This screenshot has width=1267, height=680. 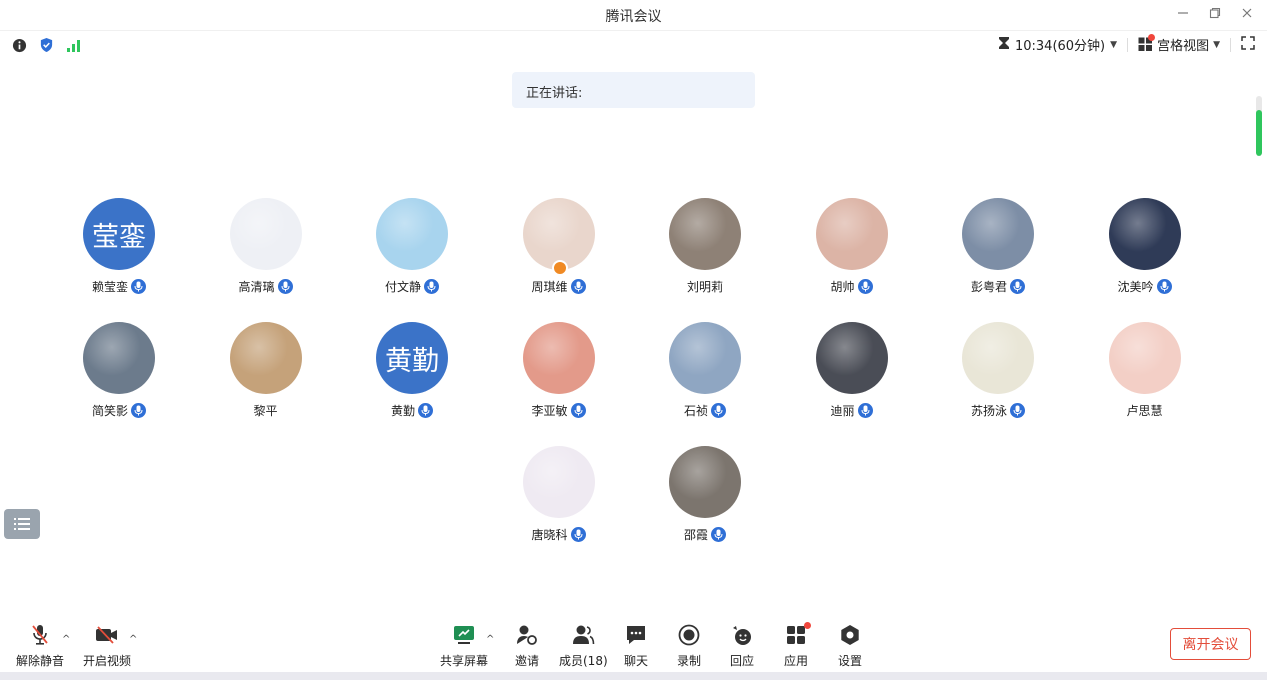 What do you see at coordinates (998, 370) in the screenshot?
I see `participant-tile: 苏扬泳` at bounding box center [998, 370].